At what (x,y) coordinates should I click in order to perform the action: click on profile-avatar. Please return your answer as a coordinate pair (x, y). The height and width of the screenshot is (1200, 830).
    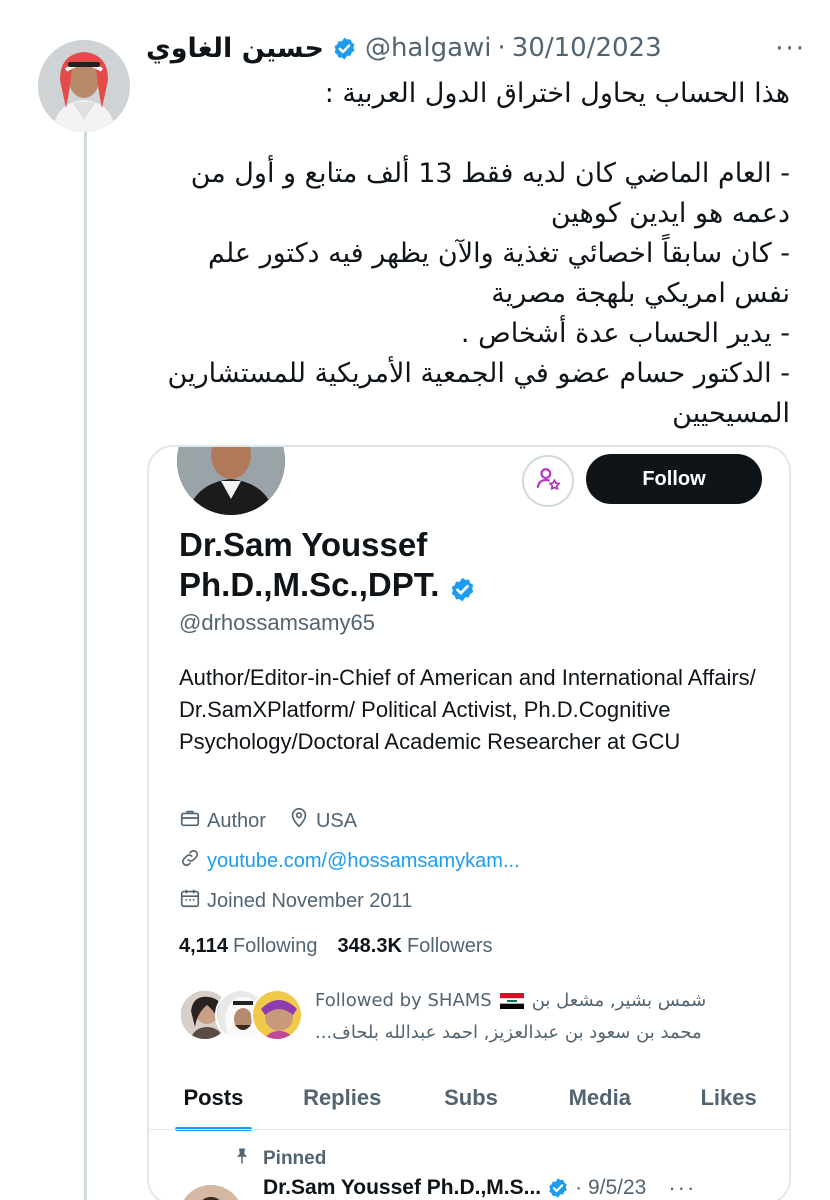
    Looking at the image, I should click on (231, 481).